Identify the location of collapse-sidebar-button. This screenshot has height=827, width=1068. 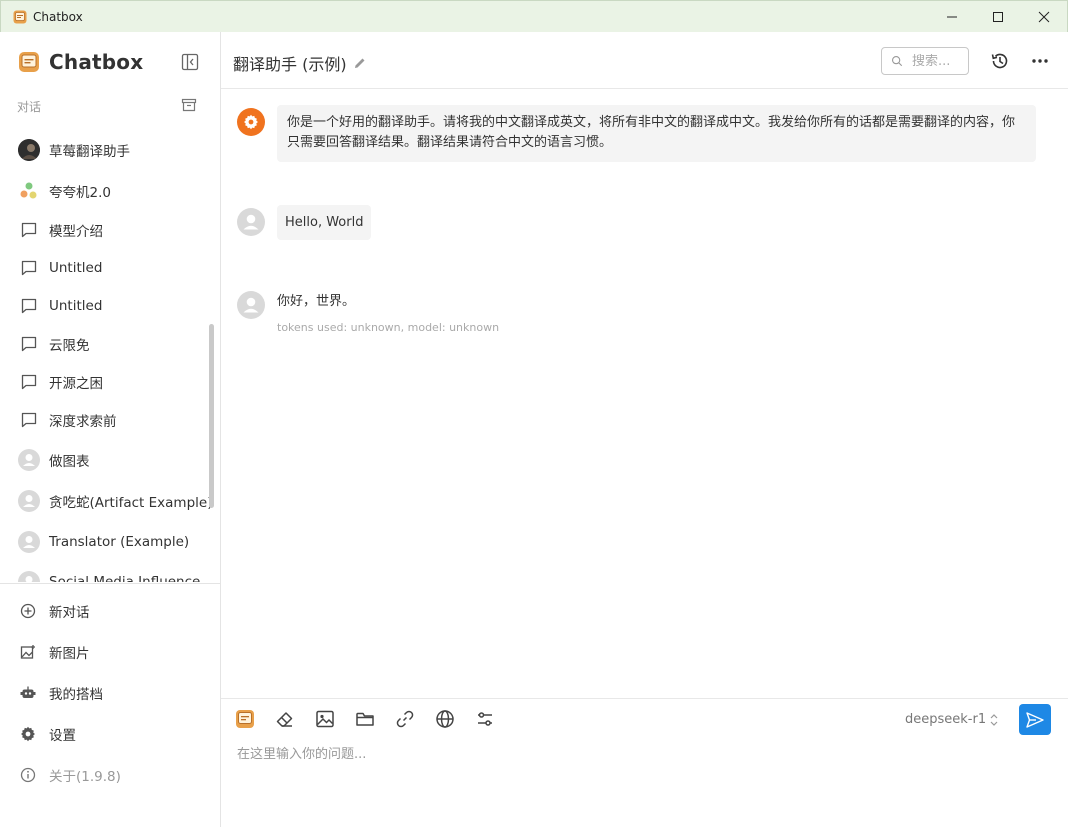
(190, 62).